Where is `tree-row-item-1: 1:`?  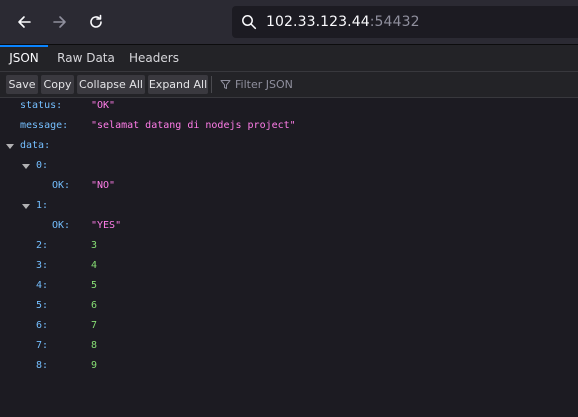 tree-row-item-1: 1: is located at coordinates (289, 206).